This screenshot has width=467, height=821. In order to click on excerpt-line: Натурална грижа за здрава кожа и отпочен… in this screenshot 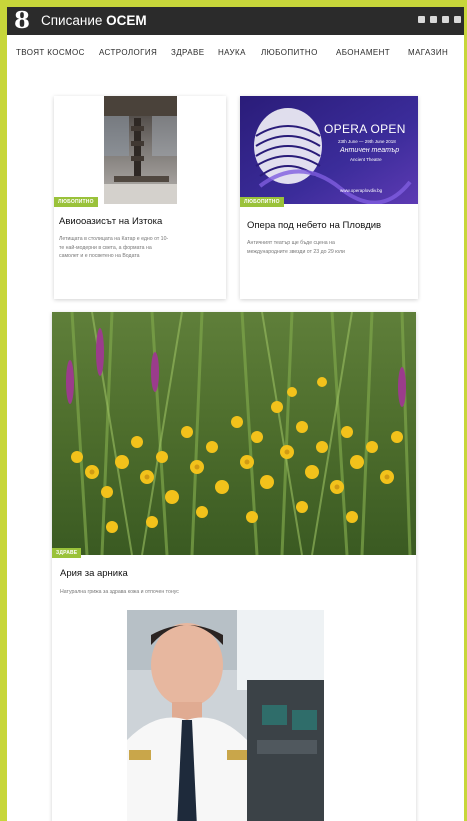, I will do `click(119, 592)`.